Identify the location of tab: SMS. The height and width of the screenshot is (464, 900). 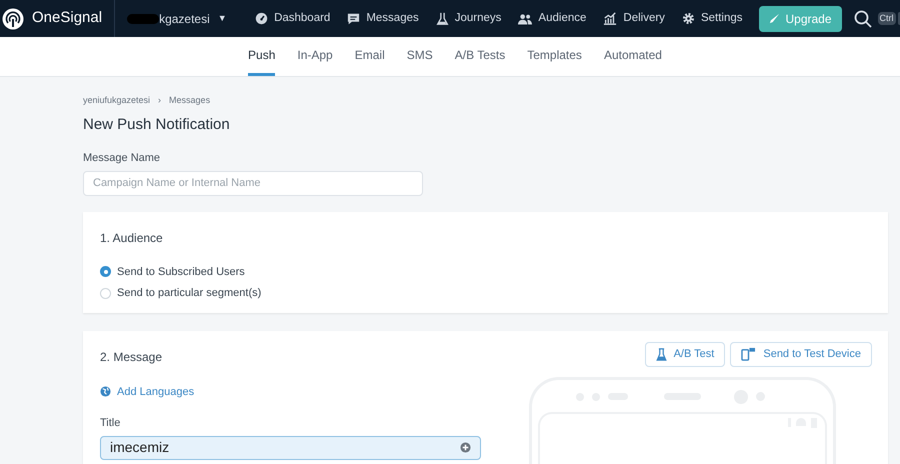
(419, 56).